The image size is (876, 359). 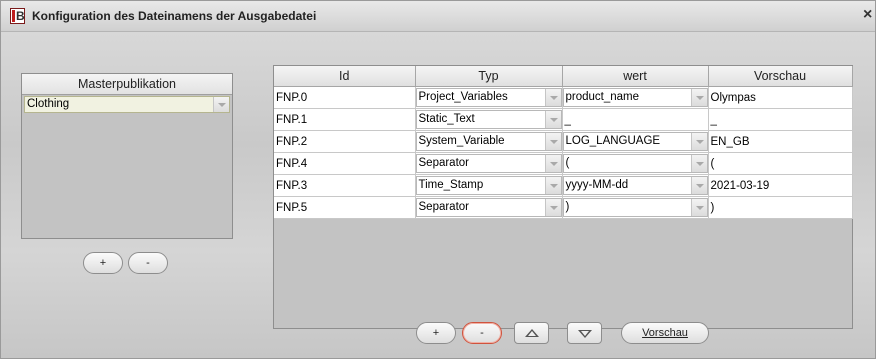 I want to click on master-publication-panel: Masterpublikation Clothing, so click(x=127, y=156).